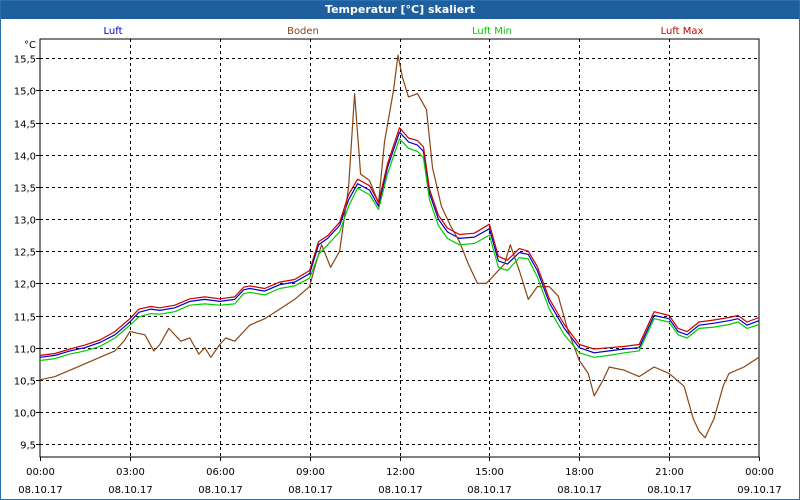 The image size is (800, 500). What do you see at coordinates (492, 31) in the screenshot?
I see `legend-entry-luft-min: Luft Min` at bounding box center [492, 31].